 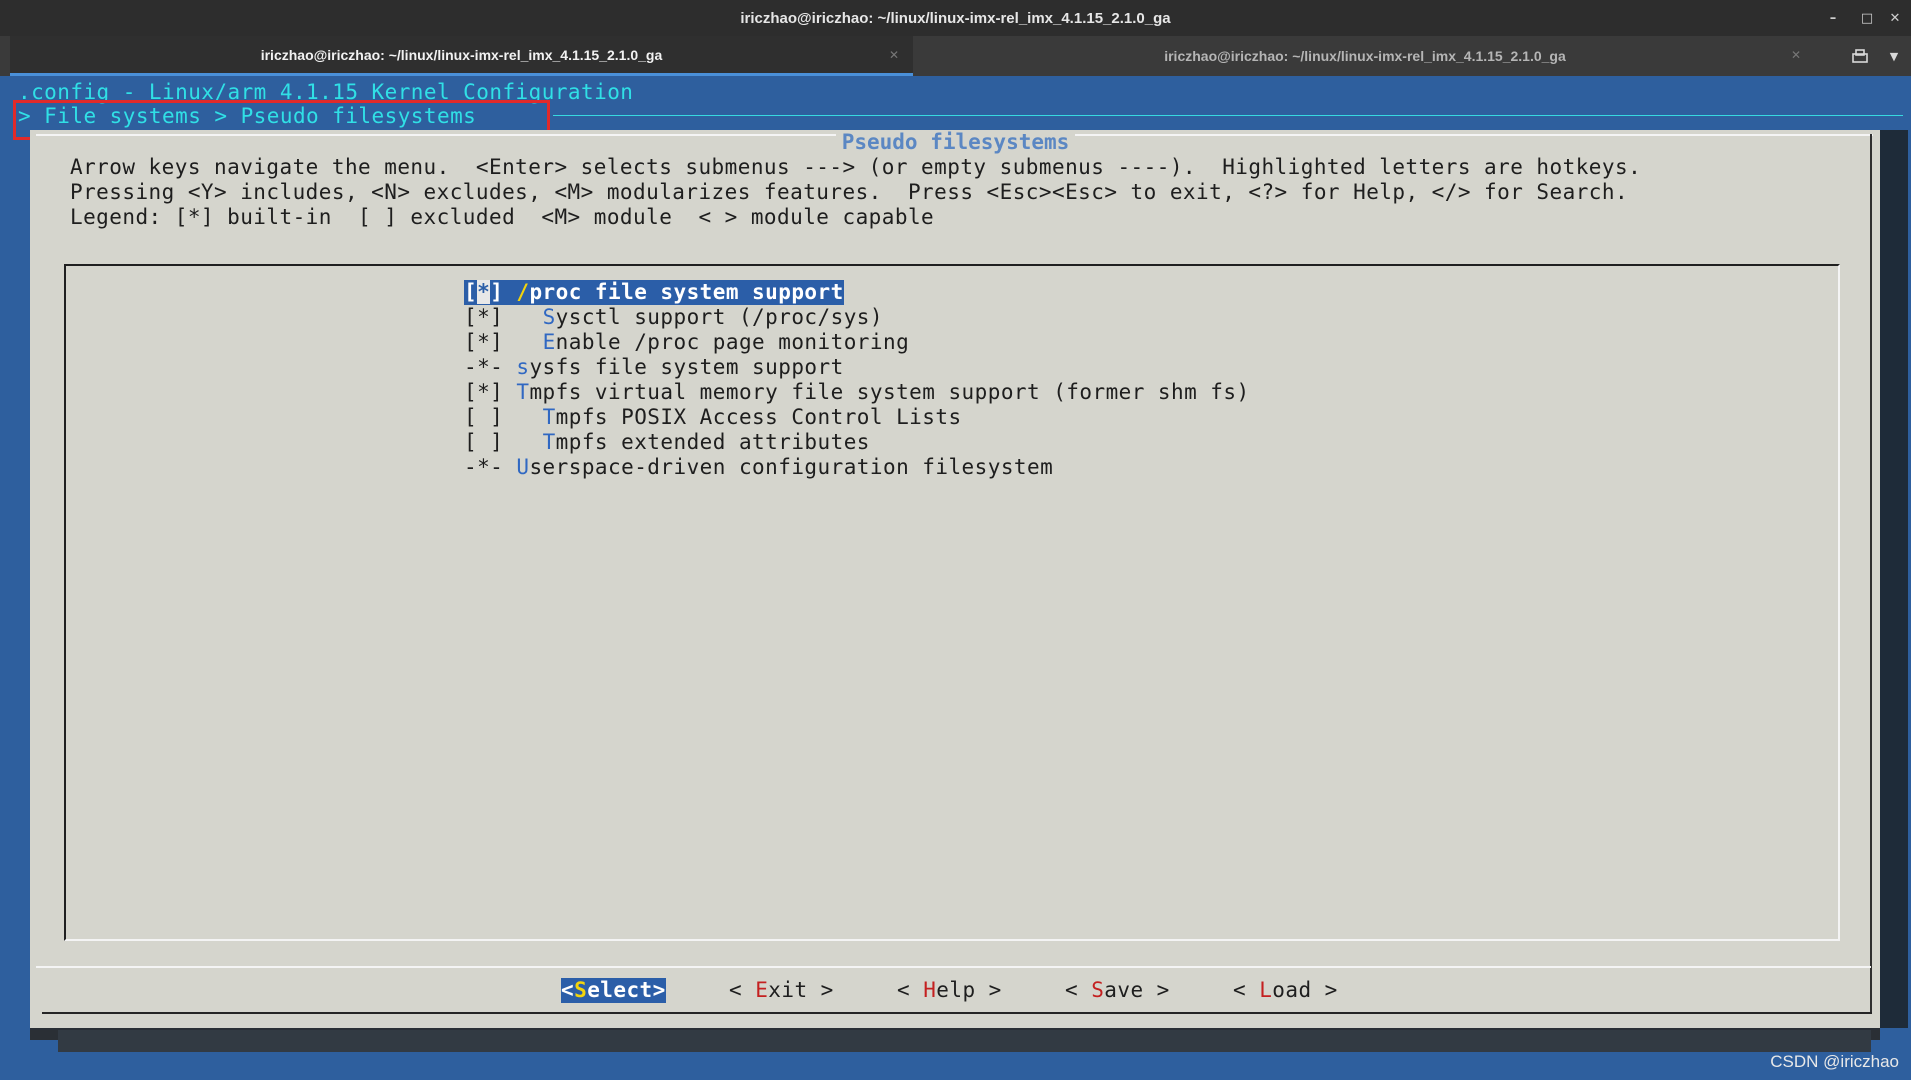 I want to click on watermark: CSDN @iriczhao, so click(x=1834, y=1061).